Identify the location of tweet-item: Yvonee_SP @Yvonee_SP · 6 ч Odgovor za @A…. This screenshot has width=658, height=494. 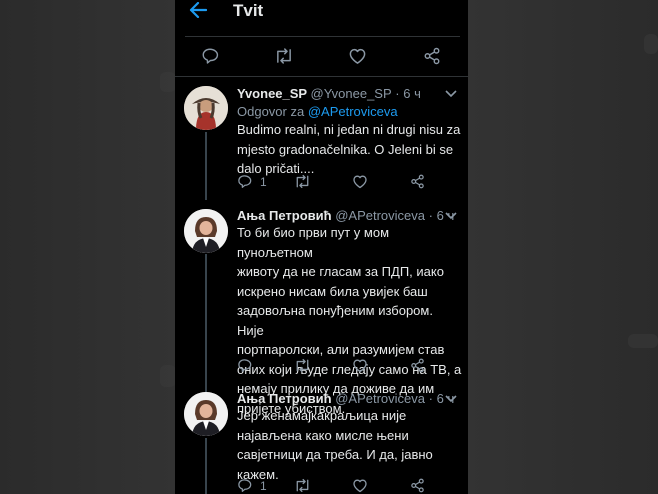
(321, 144).